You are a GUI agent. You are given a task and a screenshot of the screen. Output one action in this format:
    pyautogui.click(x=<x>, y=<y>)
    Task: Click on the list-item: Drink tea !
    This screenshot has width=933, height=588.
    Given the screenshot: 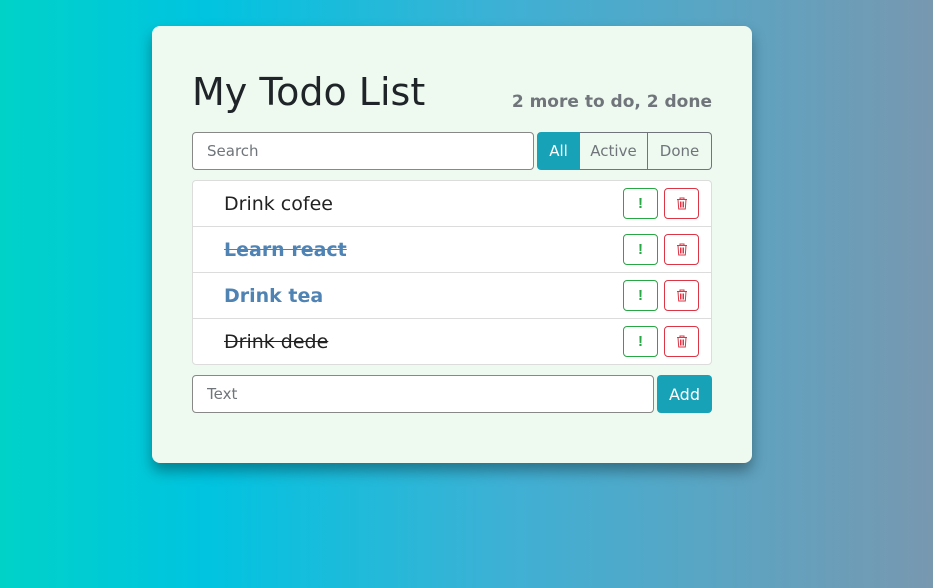 What is the action you would take?
    pyautogui.click(x=452, y=296)
    